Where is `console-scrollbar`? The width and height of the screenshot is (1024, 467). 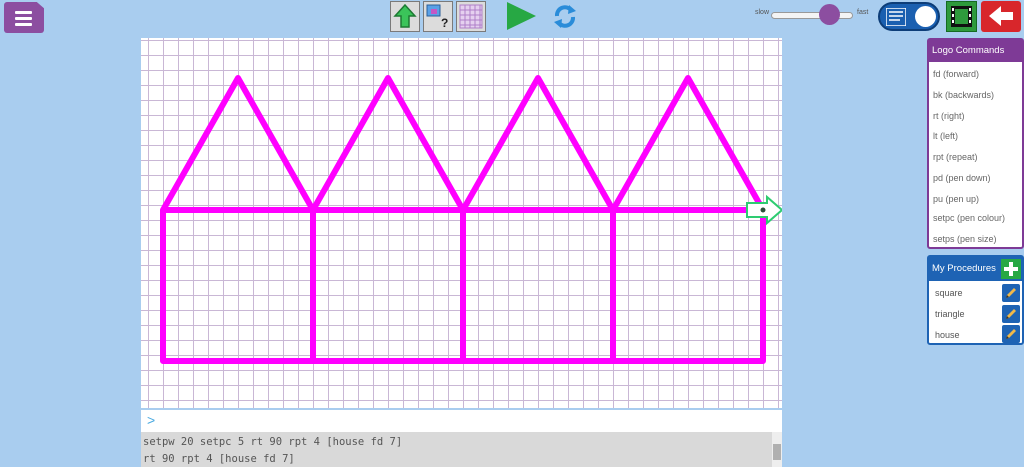
console-scrollbar is located at coordinates (777, 449).